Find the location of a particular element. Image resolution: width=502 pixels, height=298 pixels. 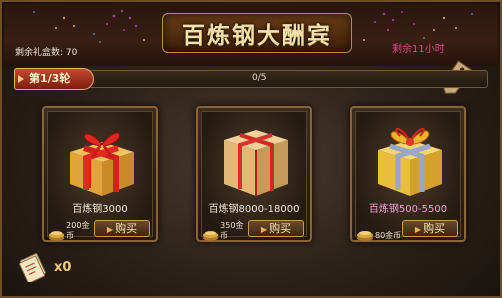

gift-card-2: 百炼钢8000-18000 350金币 ▶ 购买 is located at coordinates (254, 174).